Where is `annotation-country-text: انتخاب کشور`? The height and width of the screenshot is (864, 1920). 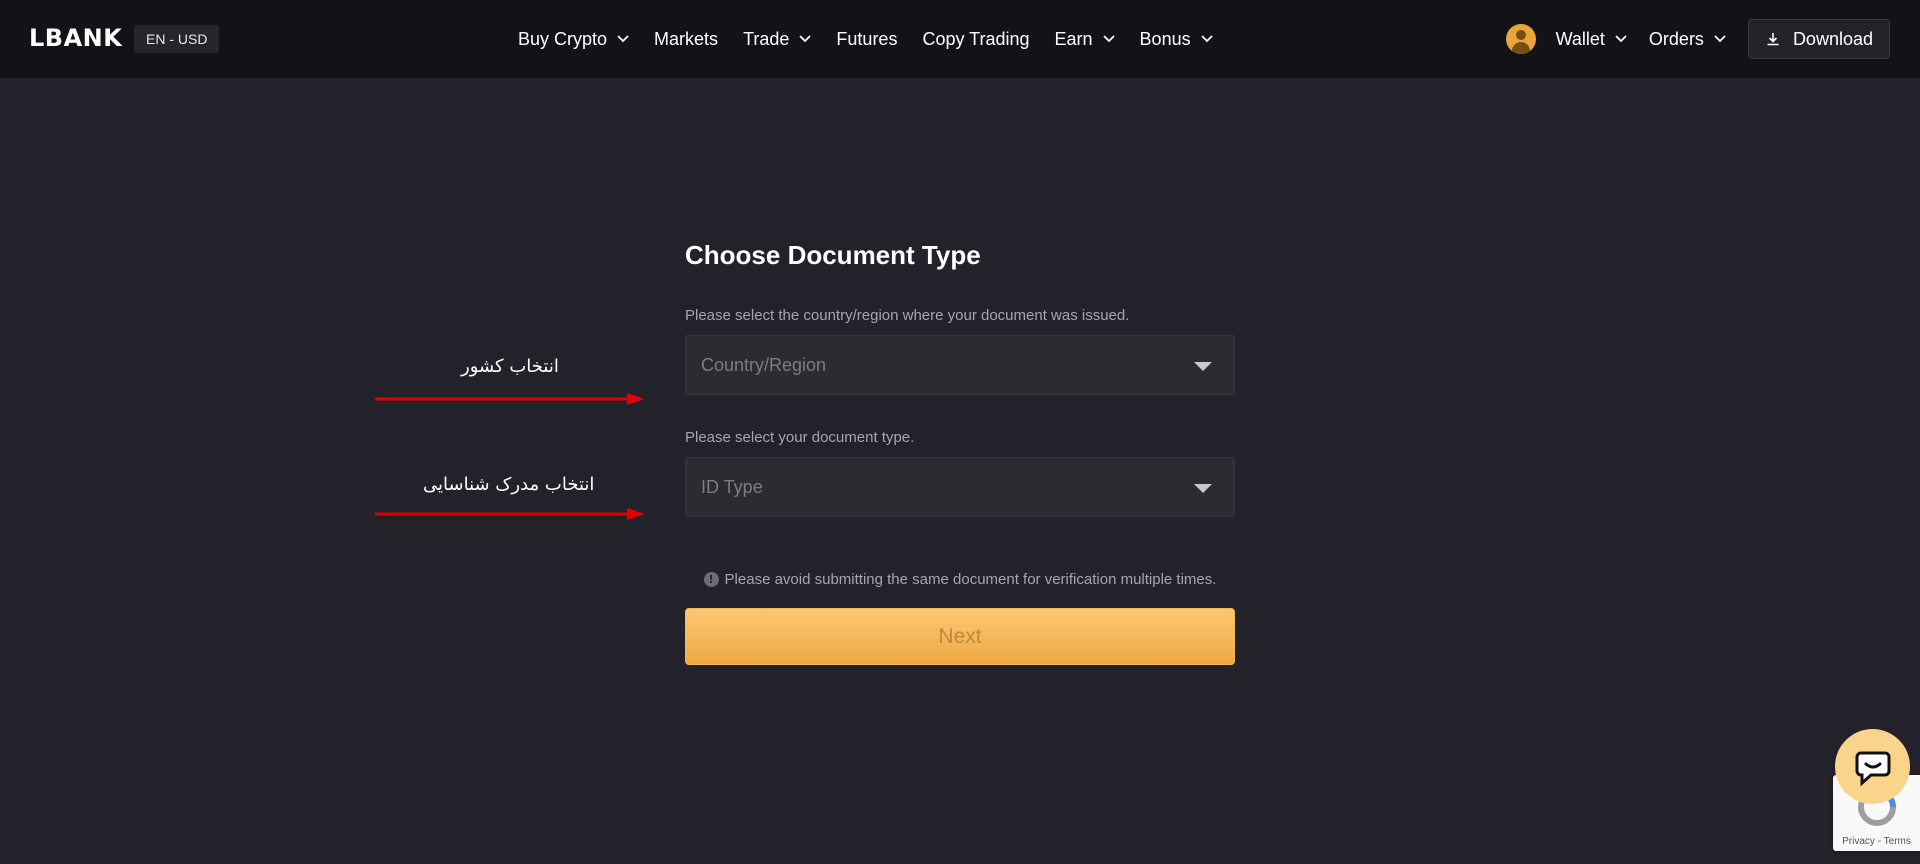 annotation-country-text: انتخاب کشور is located at coordinates (510, 366).